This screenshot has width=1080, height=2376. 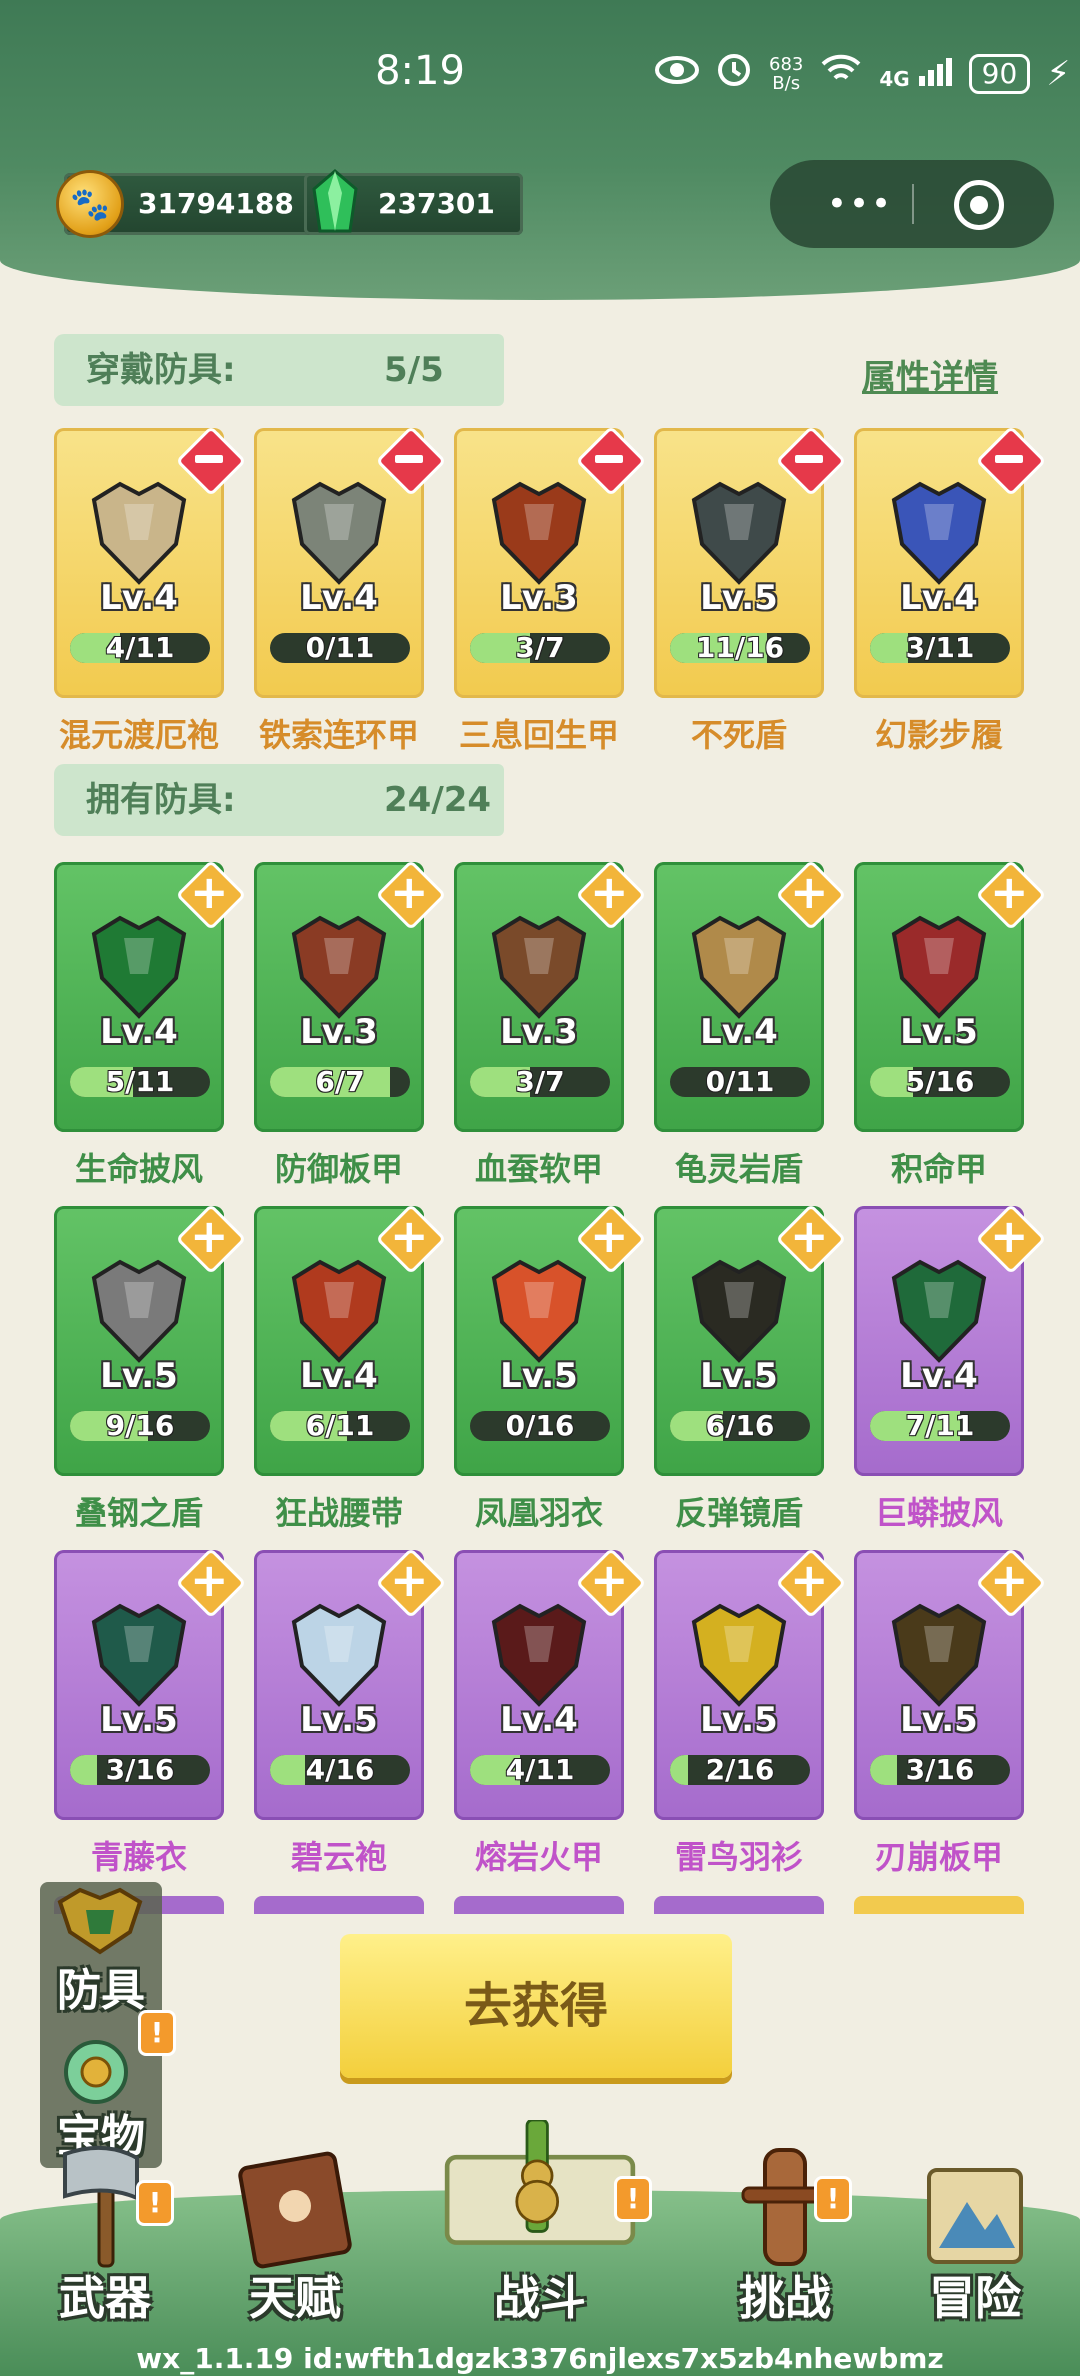 I want to click on round-shield-icon, so click(x=739, y=1311).